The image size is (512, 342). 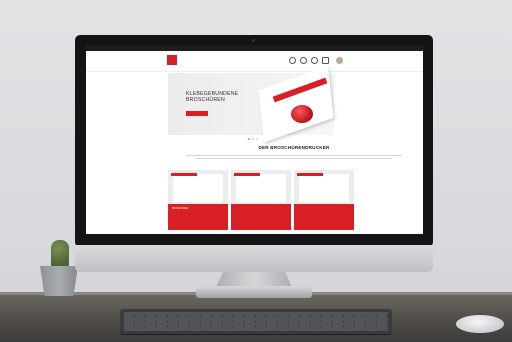 I want to click on gift-icon, so click(x=303, y=60).